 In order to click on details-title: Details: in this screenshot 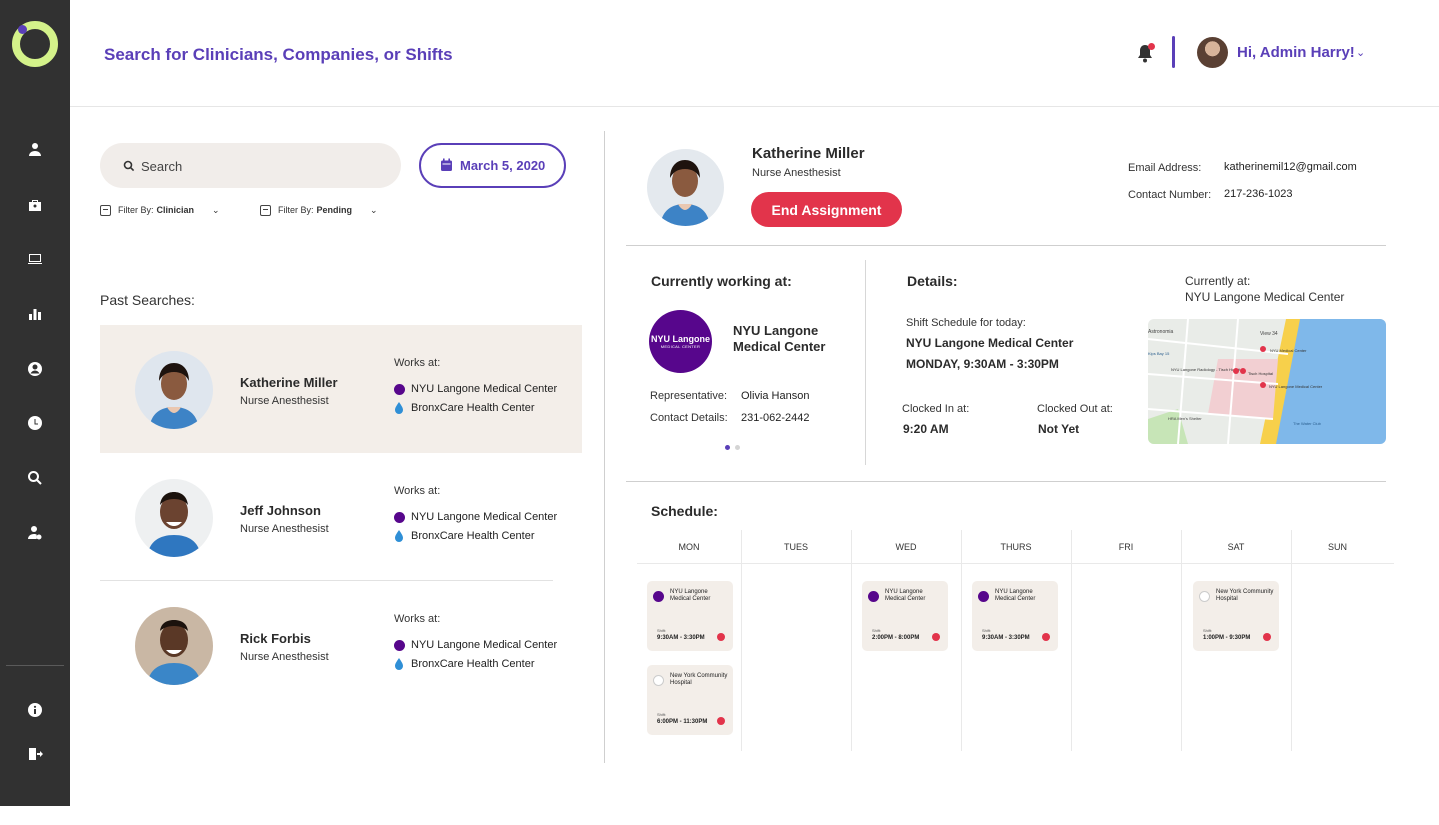, I will do `click(932, 281)`.